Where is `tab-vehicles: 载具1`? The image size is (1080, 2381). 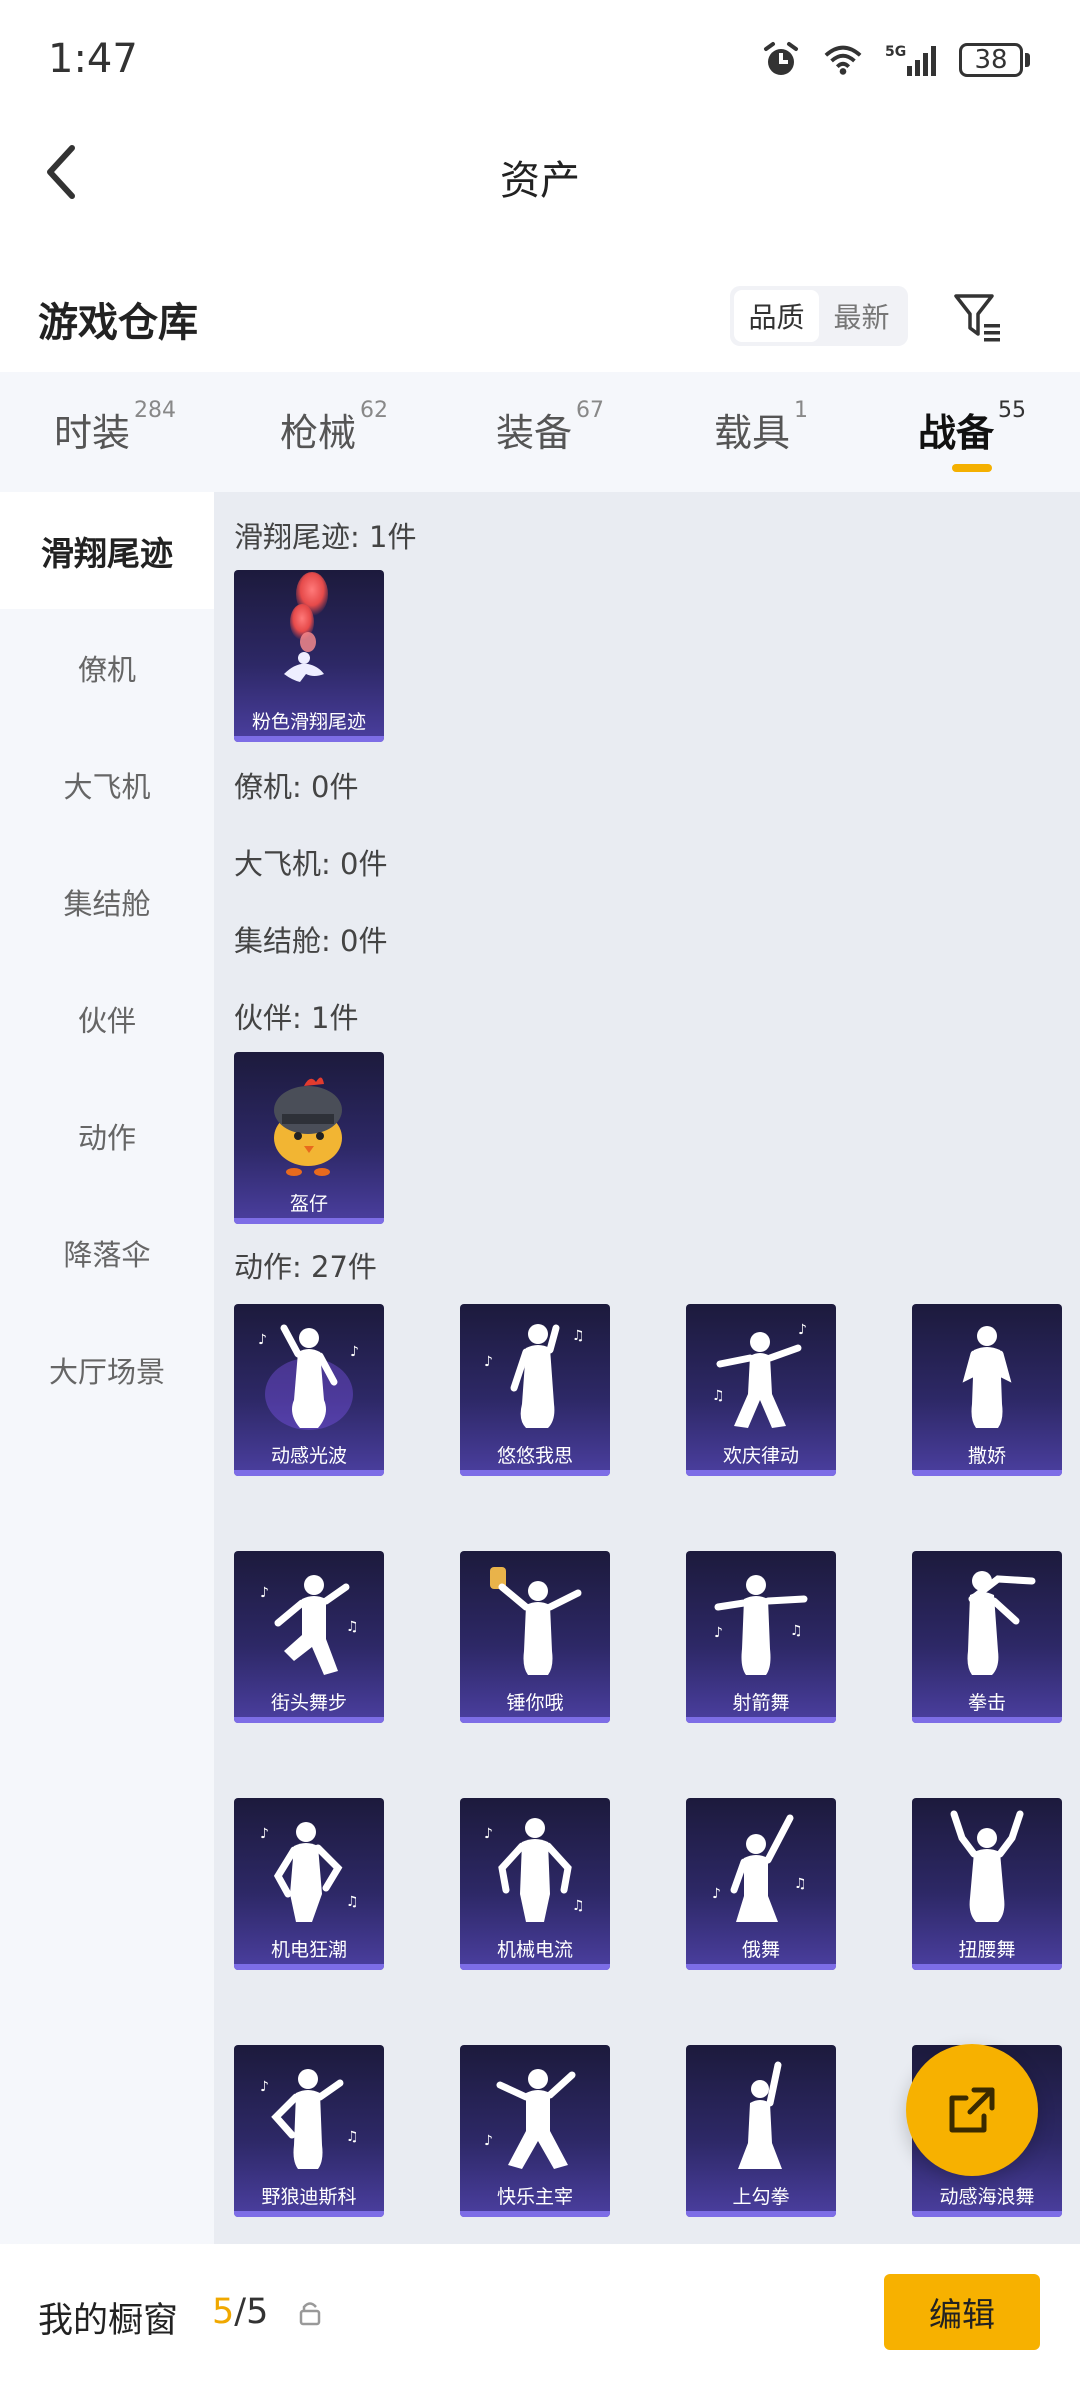 tab-vehicles: 载具1 is located at coordinates (761, 427).